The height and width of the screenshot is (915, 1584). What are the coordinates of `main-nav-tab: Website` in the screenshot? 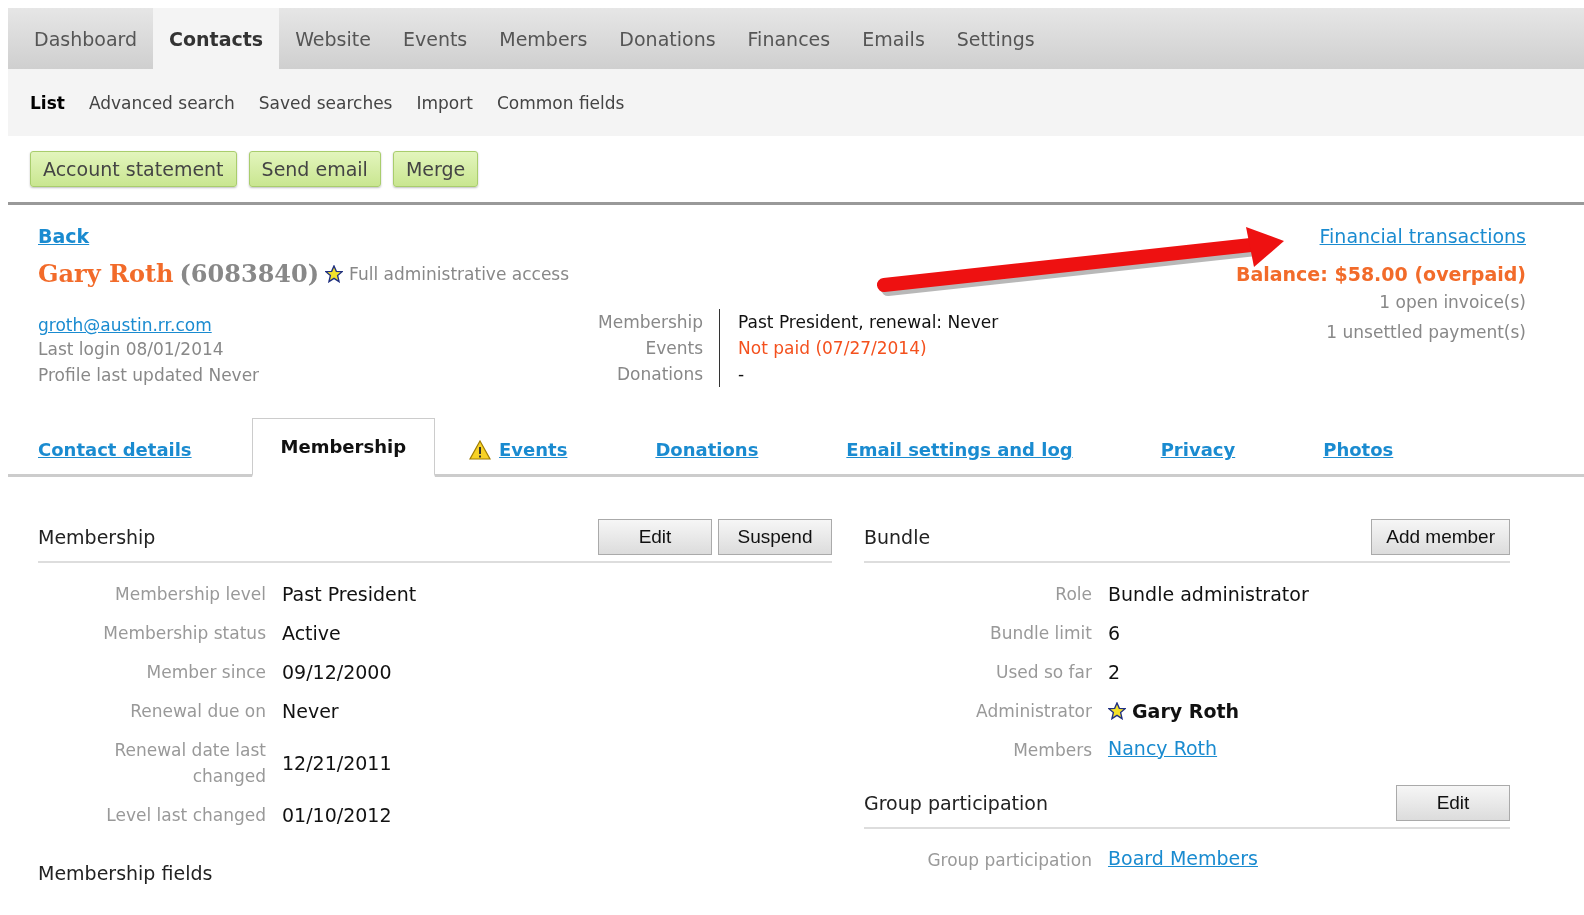 It's located at (333, 38).